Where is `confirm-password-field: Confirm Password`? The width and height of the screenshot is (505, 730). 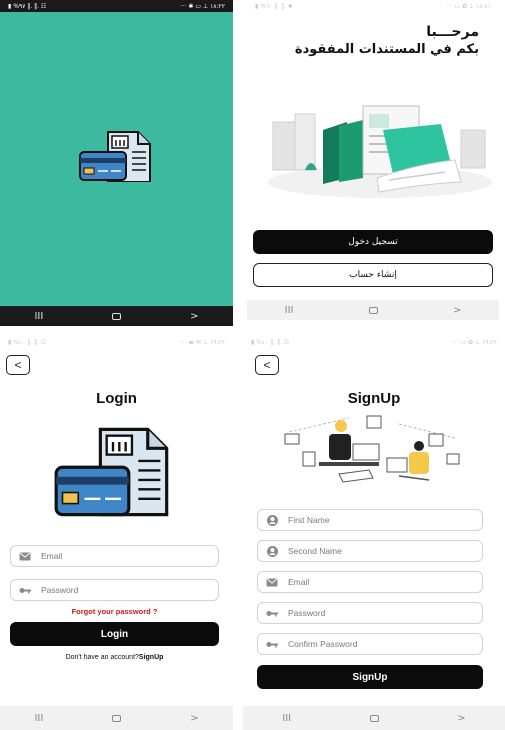
confirm-password-field: Confirm Password is located at coordinates (370, 644).